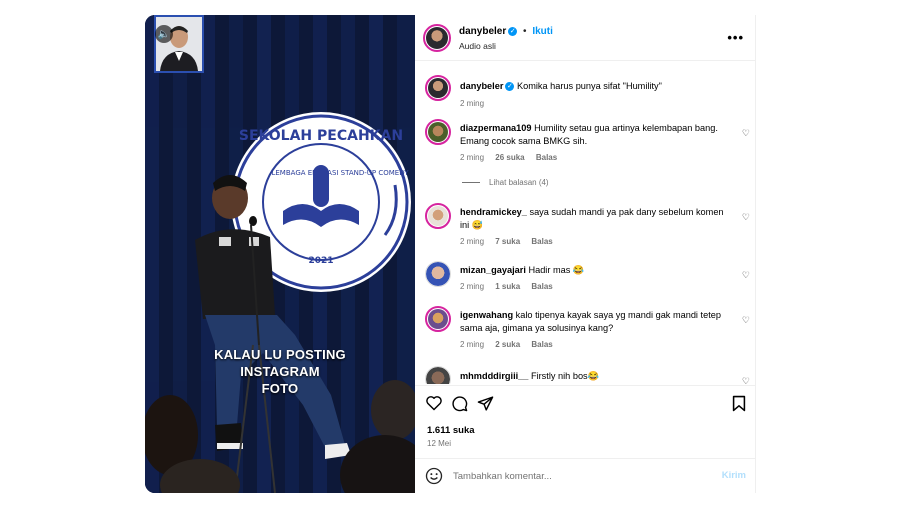  Describe the element at coordinates (578, 476) in the screenshot. I see `comment-input` at that location.